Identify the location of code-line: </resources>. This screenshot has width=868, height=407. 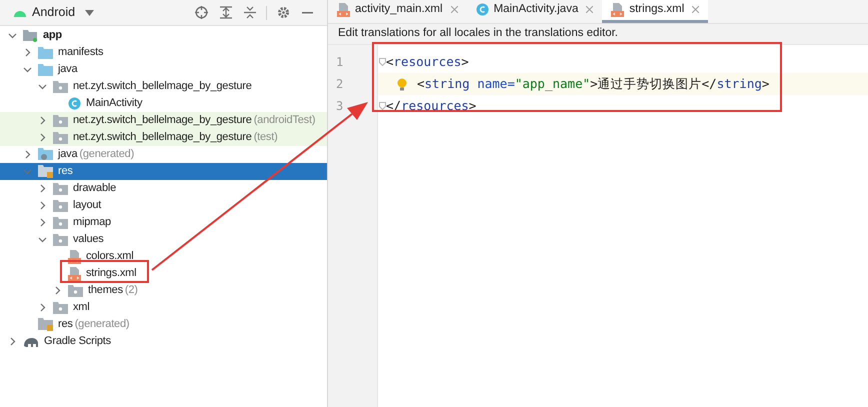
(431, 105).